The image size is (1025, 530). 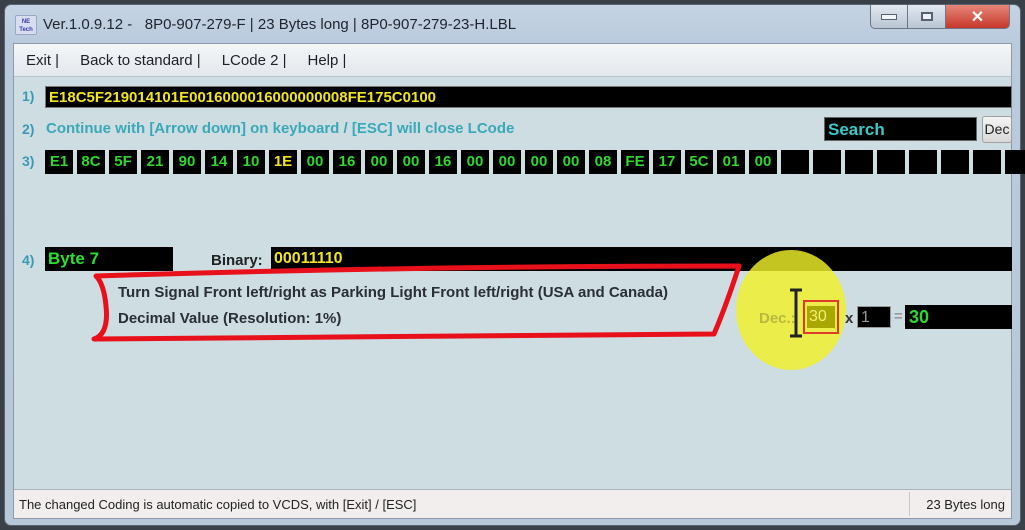 I want to click on row-2-label: 2), so click(x=28, y=129).